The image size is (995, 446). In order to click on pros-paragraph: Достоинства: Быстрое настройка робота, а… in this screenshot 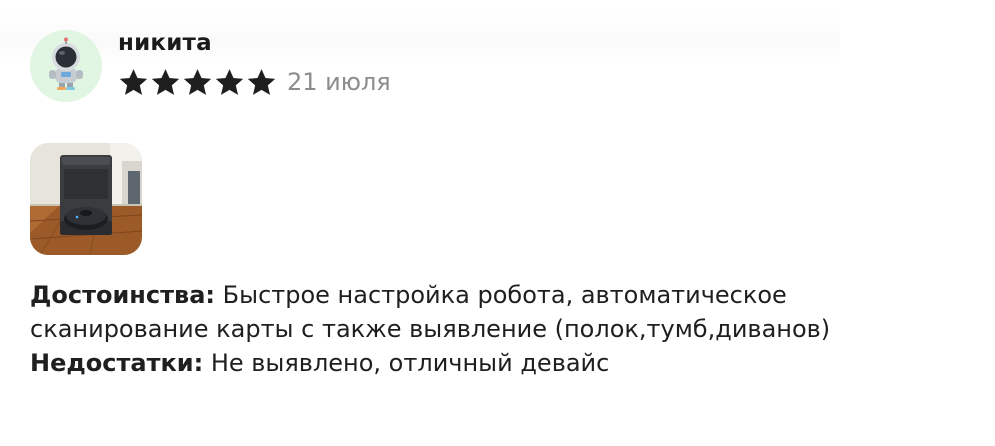, I will do `click(500, 312)`.